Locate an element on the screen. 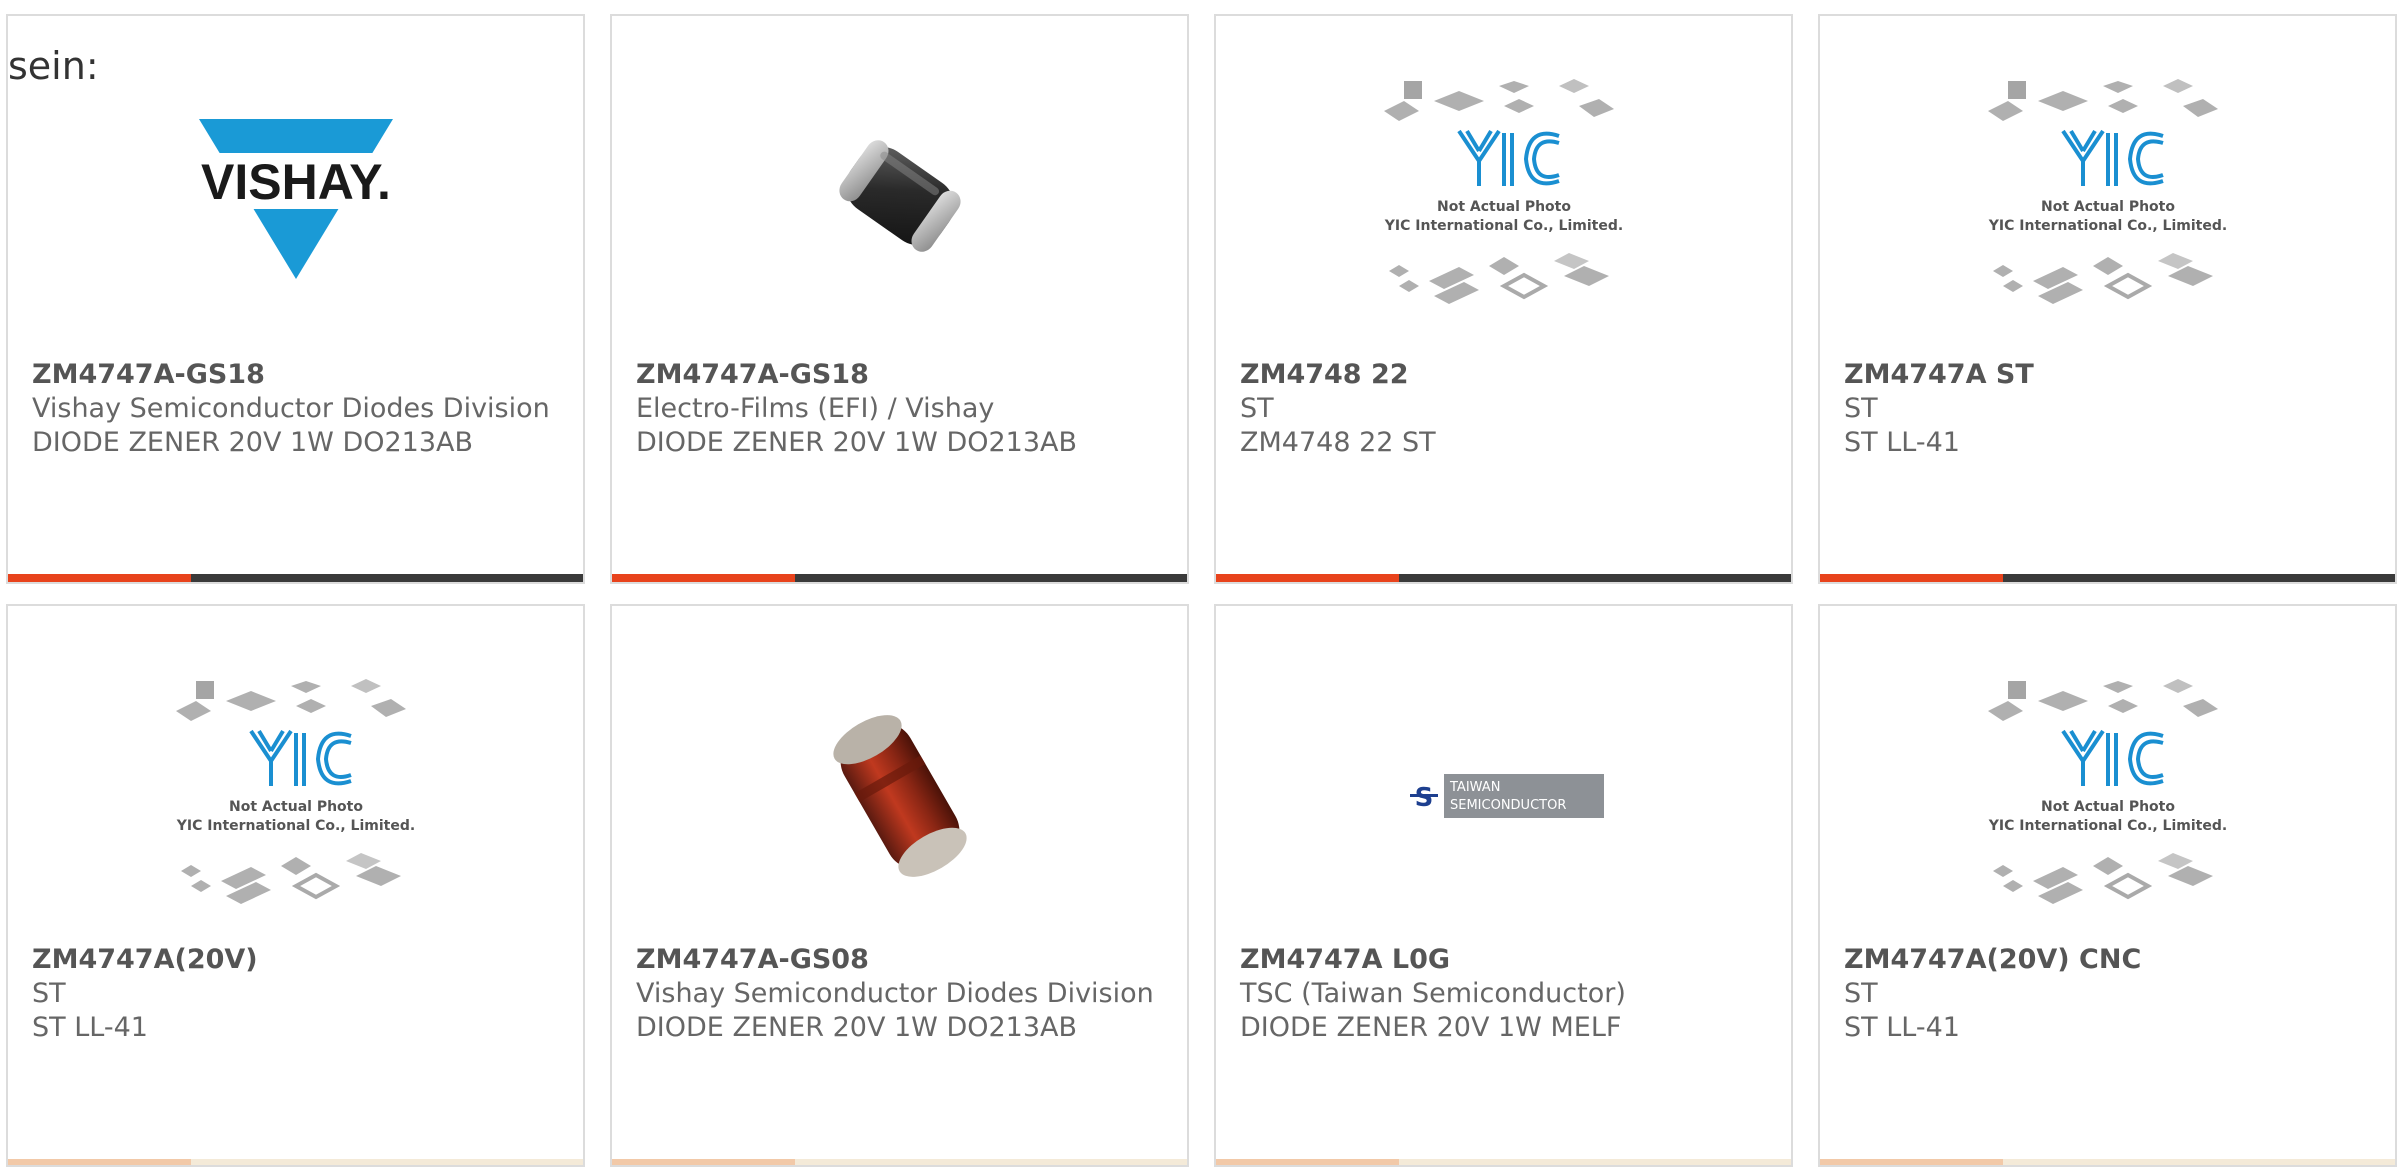  product-image: S TAIWAN SEMICONDUCTOR is located at coordinates (1503, 796).